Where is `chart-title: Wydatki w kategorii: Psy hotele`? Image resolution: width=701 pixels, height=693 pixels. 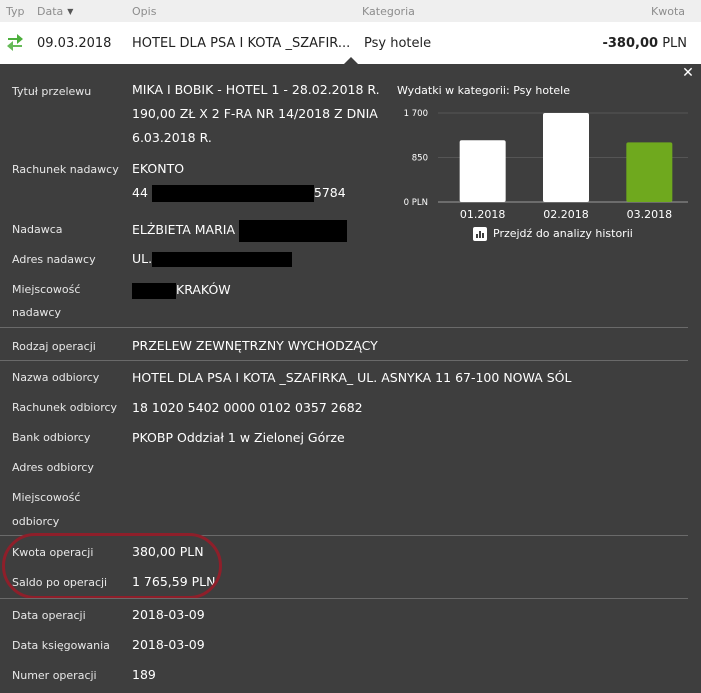 chart-title: Wydatki w kategorii: Psy hotele is located at coordinates (483, 90).